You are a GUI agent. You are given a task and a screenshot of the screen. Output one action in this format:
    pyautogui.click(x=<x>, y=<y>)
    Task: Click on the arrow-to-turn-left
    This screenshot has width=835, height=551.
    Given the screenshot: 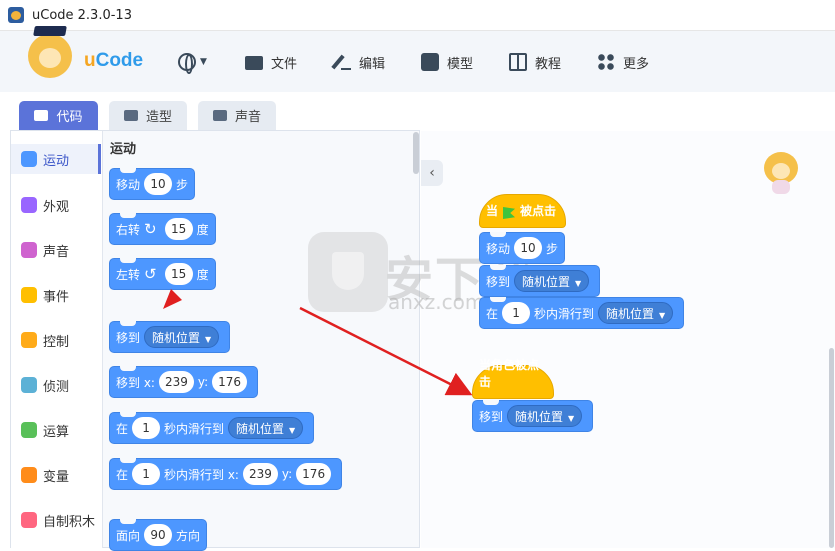 What is the action you would take?
    pyautogui.click(x=172, y=299)
    